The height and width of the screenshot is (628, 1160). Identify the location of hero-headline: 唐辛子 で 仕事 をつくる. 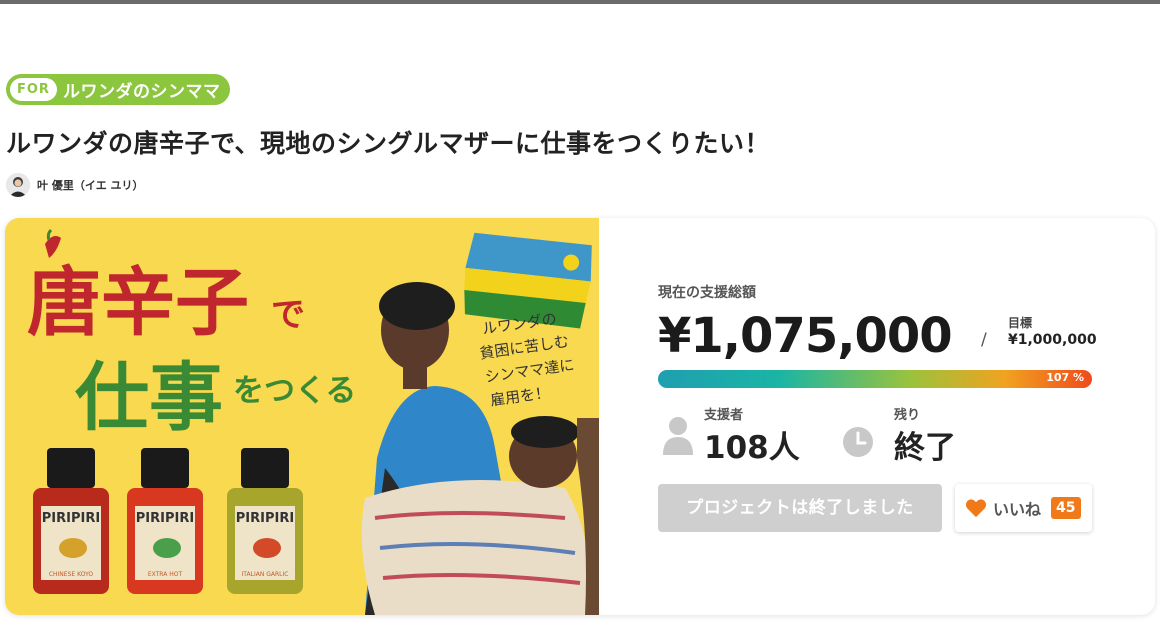
(191, 334).